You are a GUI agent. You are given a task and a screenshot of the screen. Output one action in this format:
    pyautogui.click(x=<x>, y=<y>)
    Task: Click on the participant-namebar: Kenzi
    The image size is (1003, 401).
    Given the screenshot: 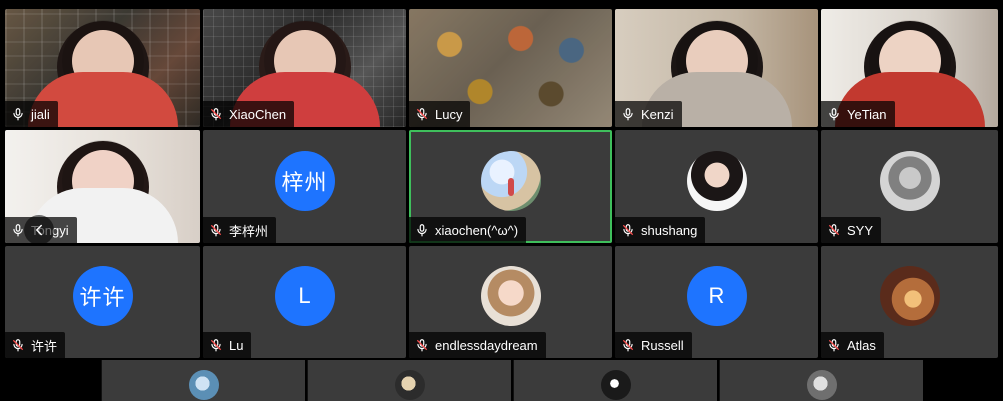 What is the action you would take?
    pyautogui.click(x=648, y=114)
    